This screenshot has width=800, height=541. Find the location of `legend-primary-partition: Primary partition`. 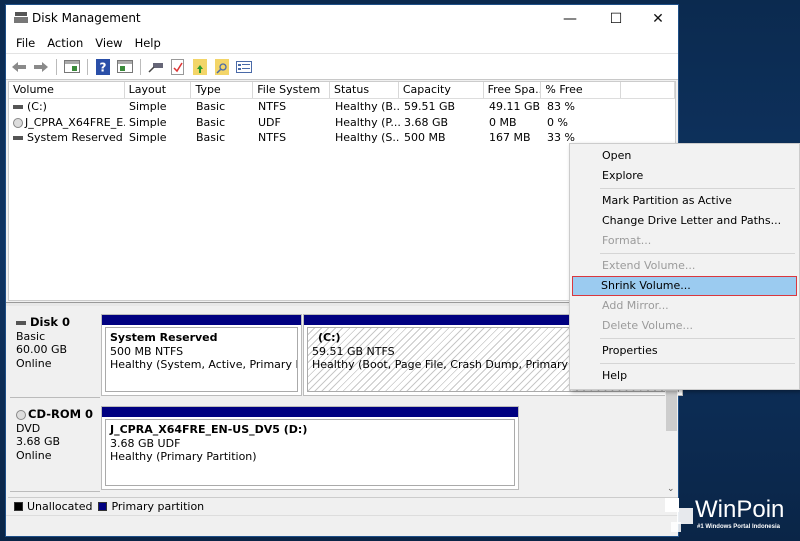

legend-primary-partition: Primary partition is located at coordinates (158, 506).